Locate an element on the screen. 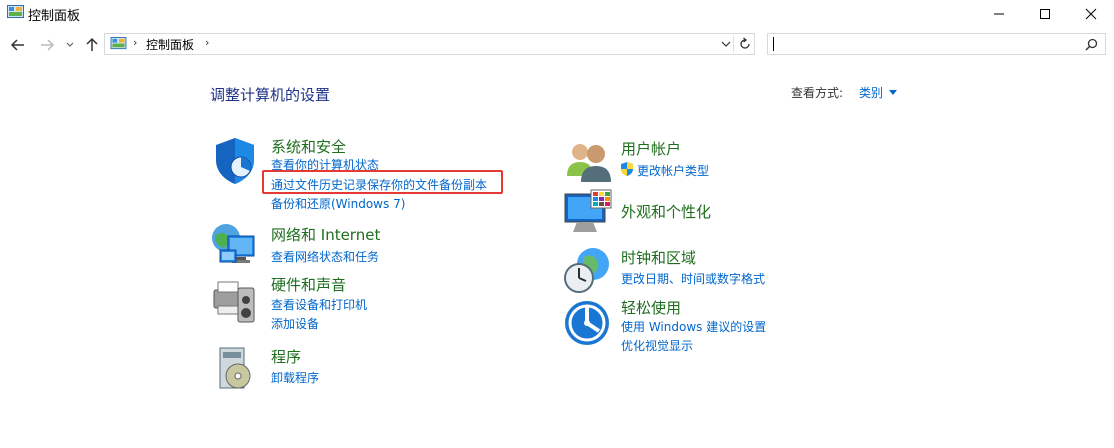 This screenshot has width=1114, height=448. minimize-icon is located at coordinates (999, 14).